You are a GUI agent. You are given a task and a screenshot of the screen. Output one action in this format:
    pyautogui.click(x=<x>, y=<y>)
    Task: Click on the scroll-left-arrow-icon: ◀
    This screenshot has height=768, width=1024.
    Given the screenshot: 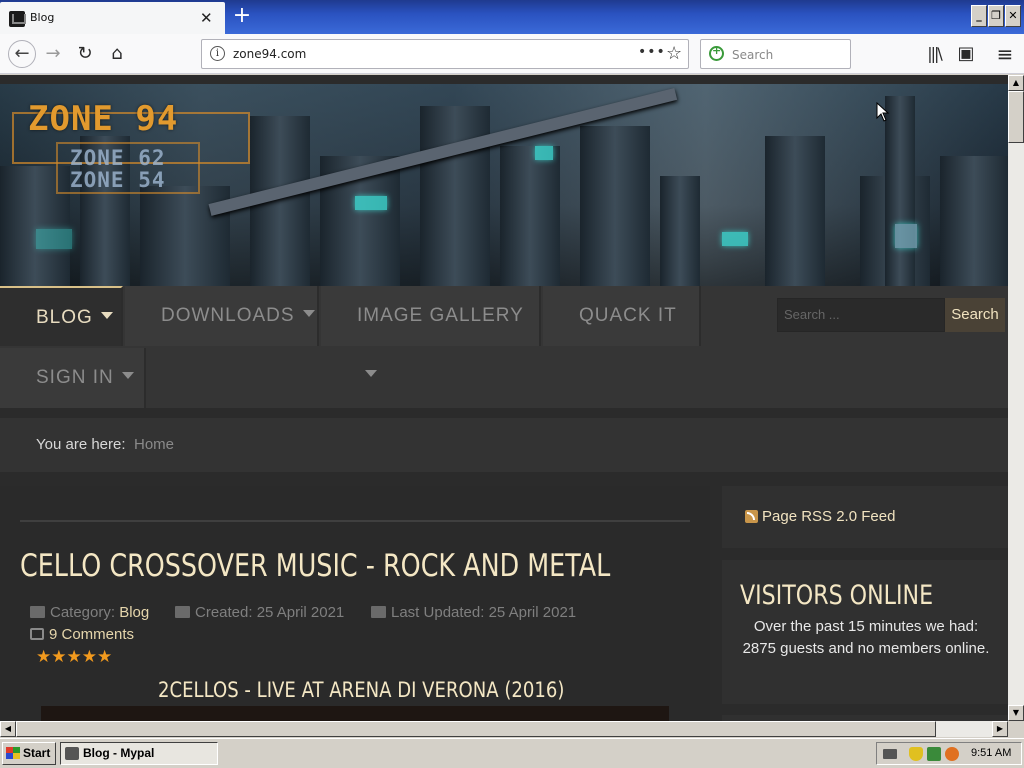 What is the action you would take?
    pyautogui.click(x=8, y=729)
    